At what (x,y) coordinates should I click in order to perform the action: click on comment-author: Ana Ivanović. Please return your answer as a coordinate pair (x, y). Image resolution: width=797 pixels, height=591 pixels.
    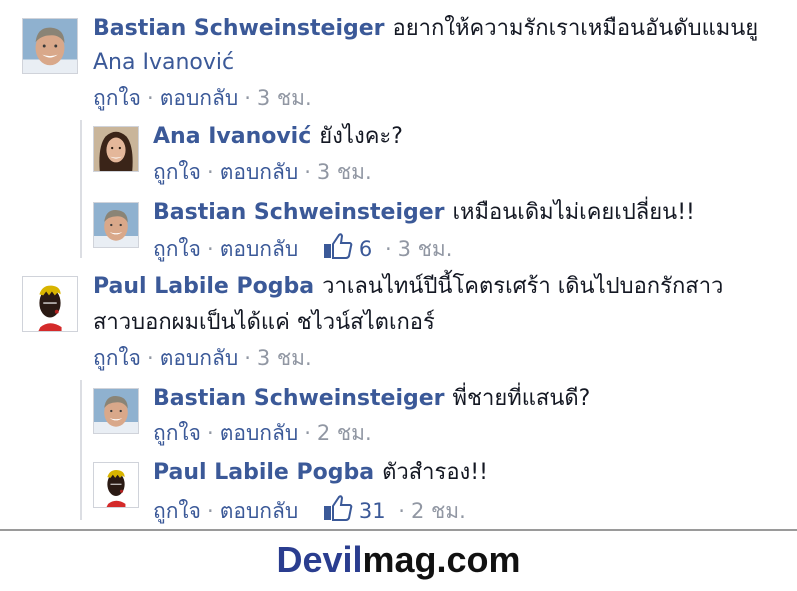
    Looking at the image, I should click on (232, 136).